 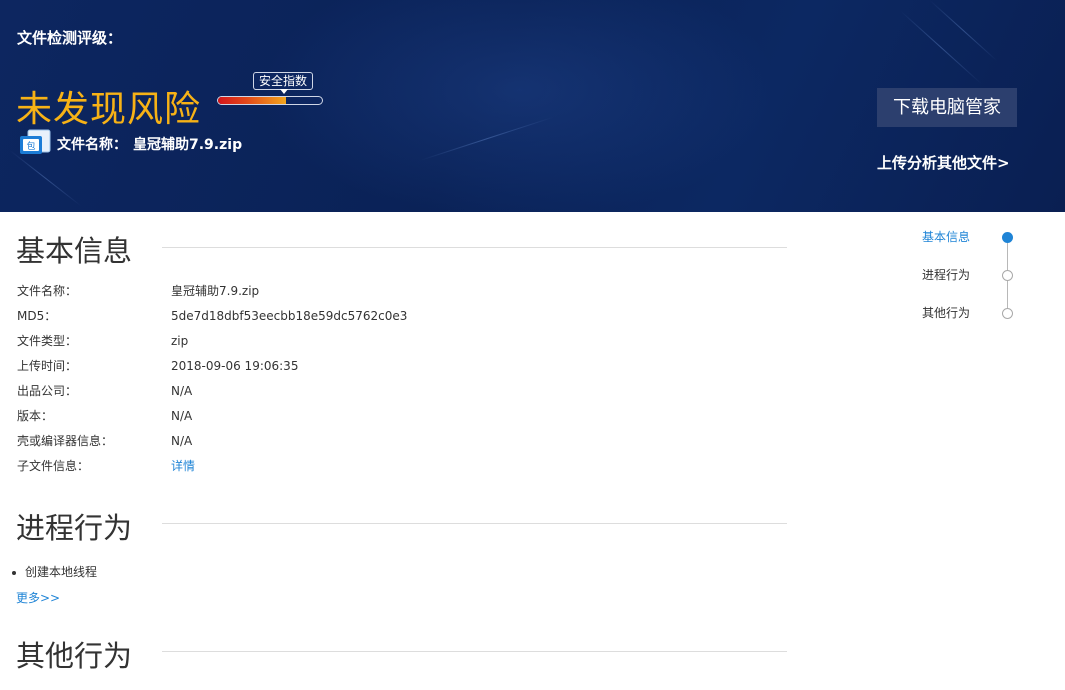 I want to click on package-file-icon: 包, so click(x=35, y=142).